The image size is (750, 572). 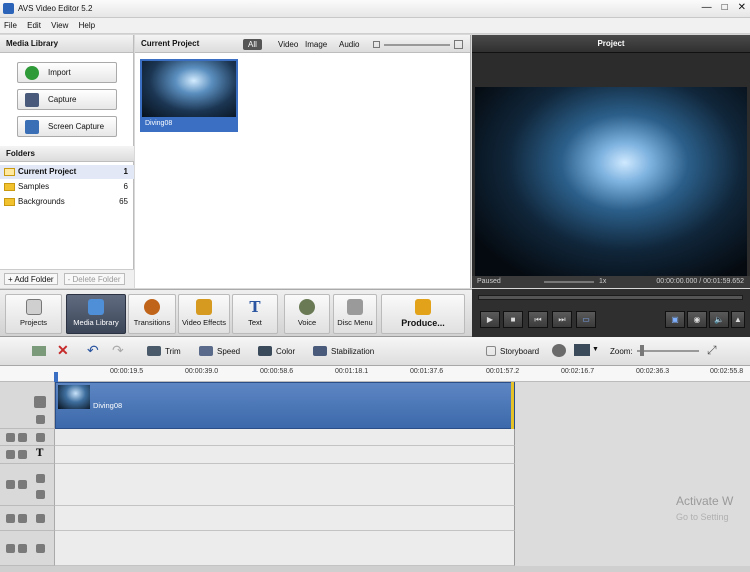 What do you see at coordinates (204, 307) in the screenshot?
I see `video-effects-icon` at bounding box center [204, 307].